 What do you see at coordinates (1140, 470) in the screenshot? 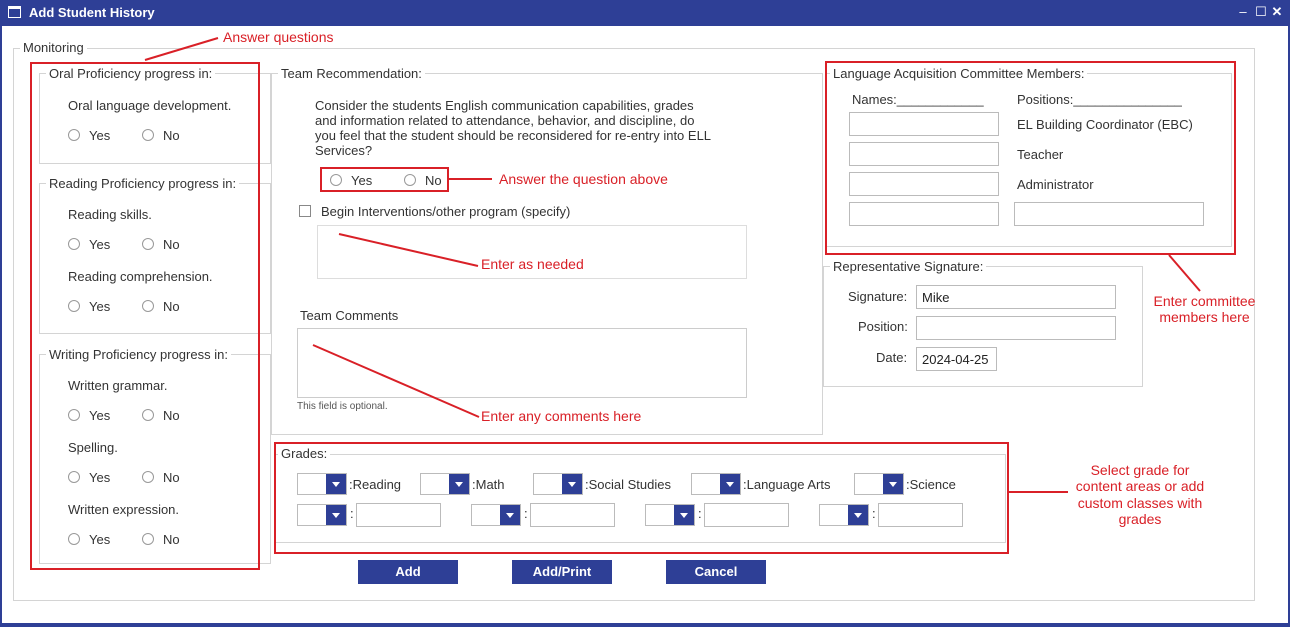
I see `annotation-grades-line-1: Select grade for` at bounding box center [1140, 470].